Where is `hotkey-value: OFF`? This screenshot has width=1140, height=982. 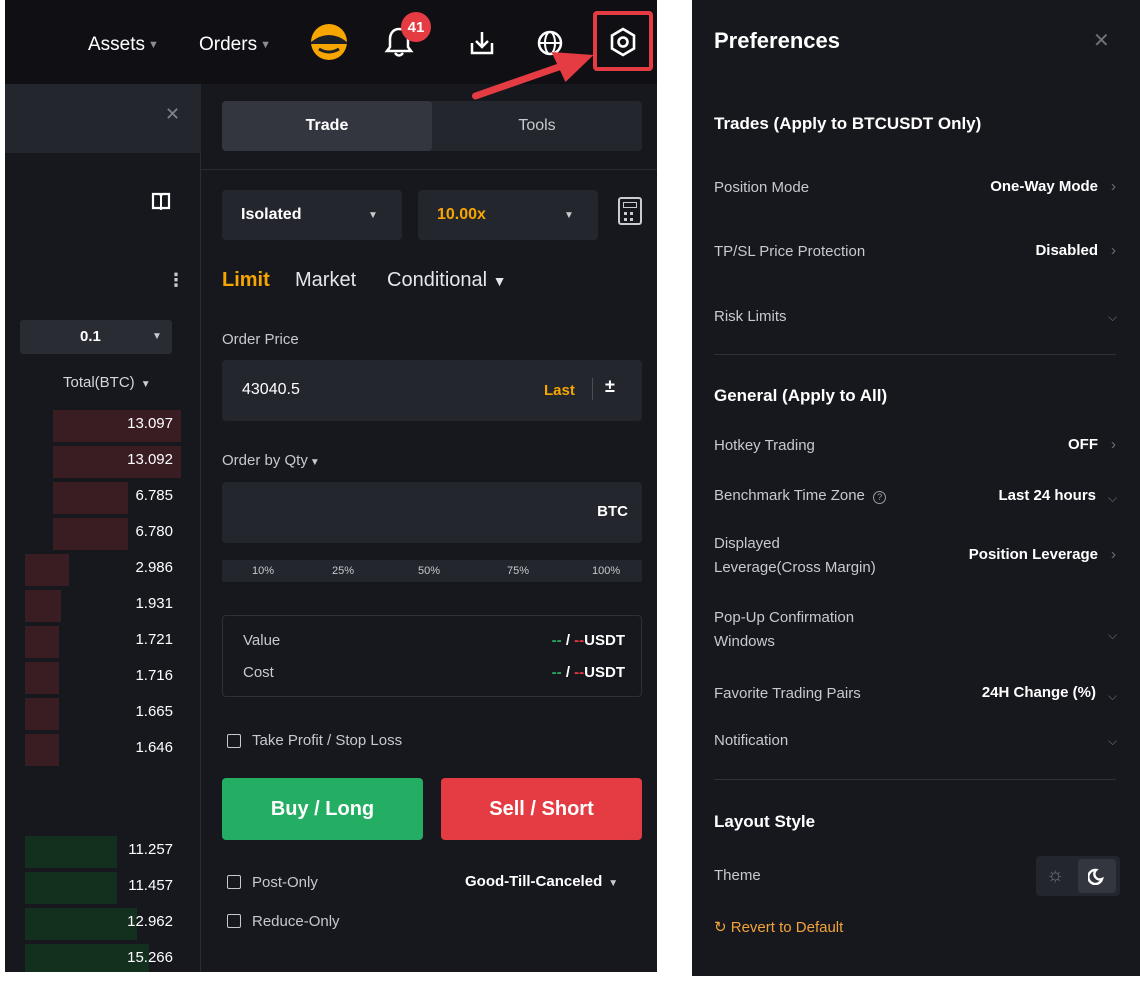
hotkey-value: OFF is located at coordinates (1083, 444).